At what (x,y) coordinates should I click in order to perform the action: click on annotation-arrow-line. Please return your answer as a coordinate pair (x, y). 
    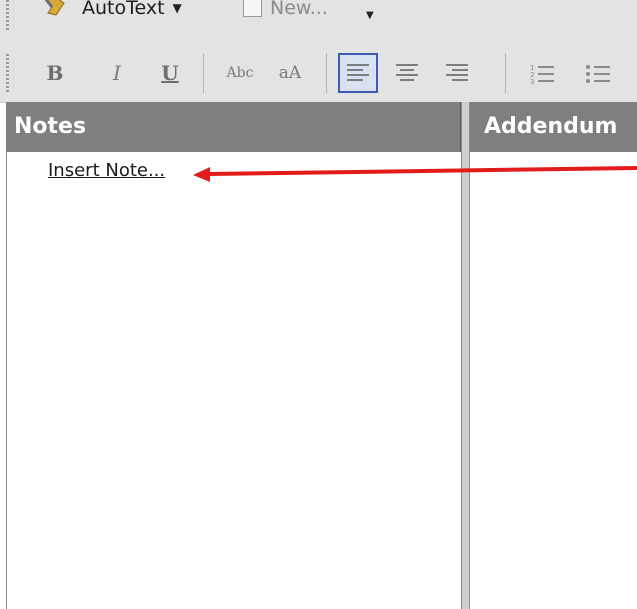
    Looking at the image, I should click on (422, 171).